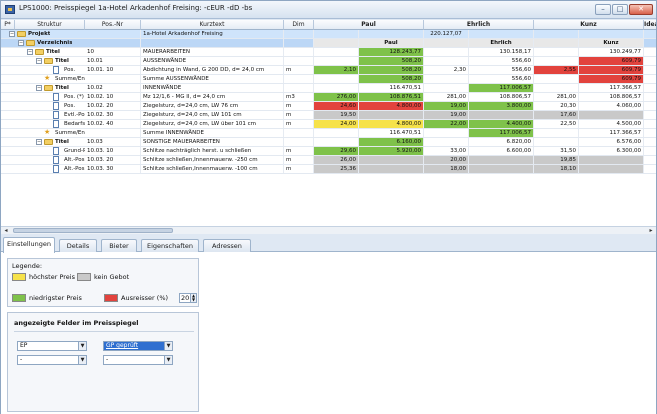 This screenshot has width=657, height=414. I want to click on column-header-posnr: Pos.-Nr, so click(113, 25).